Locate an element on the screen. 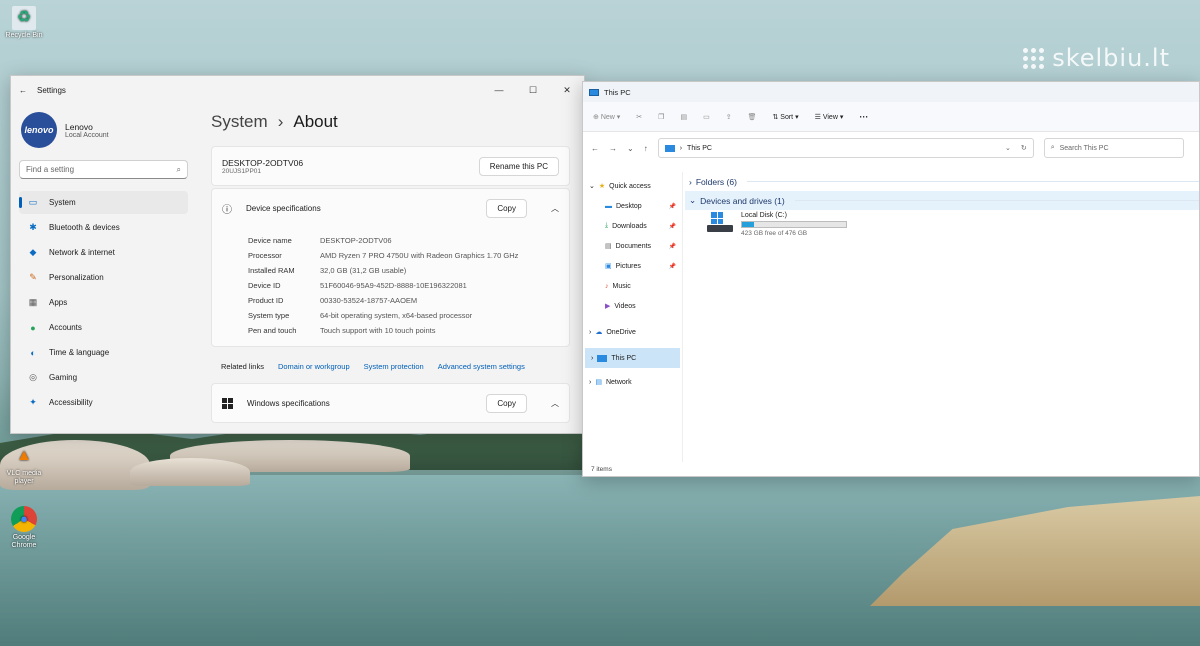 The width and height of the screenshot is (1200, 646). nav-item-network: › ▤ Network is located at coordinates (632, 382).